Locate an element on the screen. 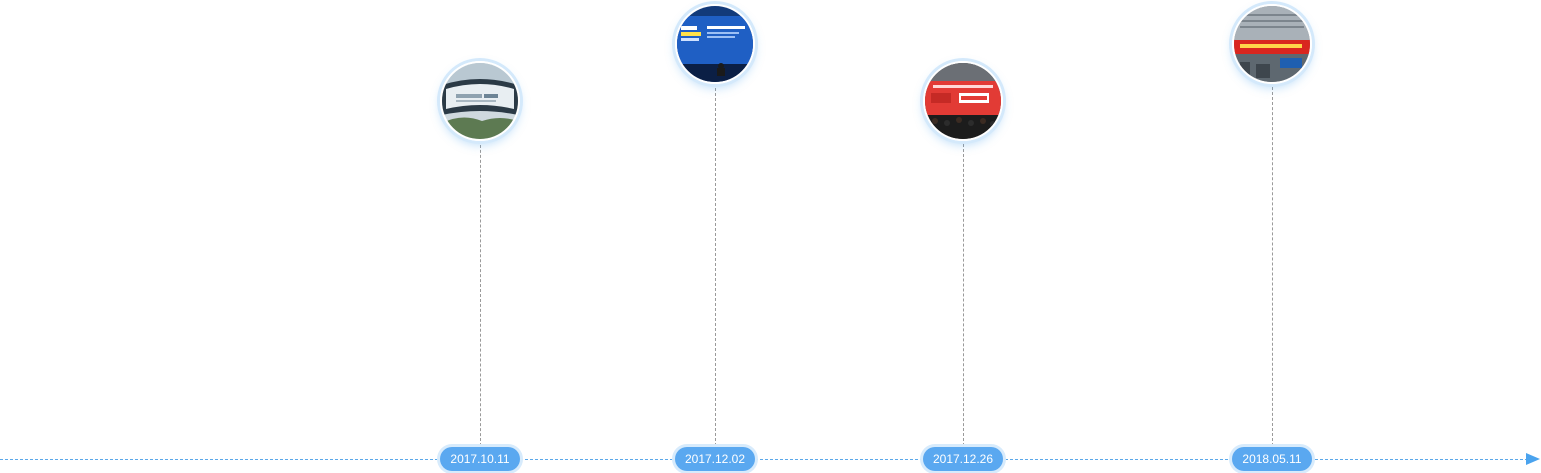 The image size is (1541, 473). conference-stage-photo is located at coordinates (715, 44).